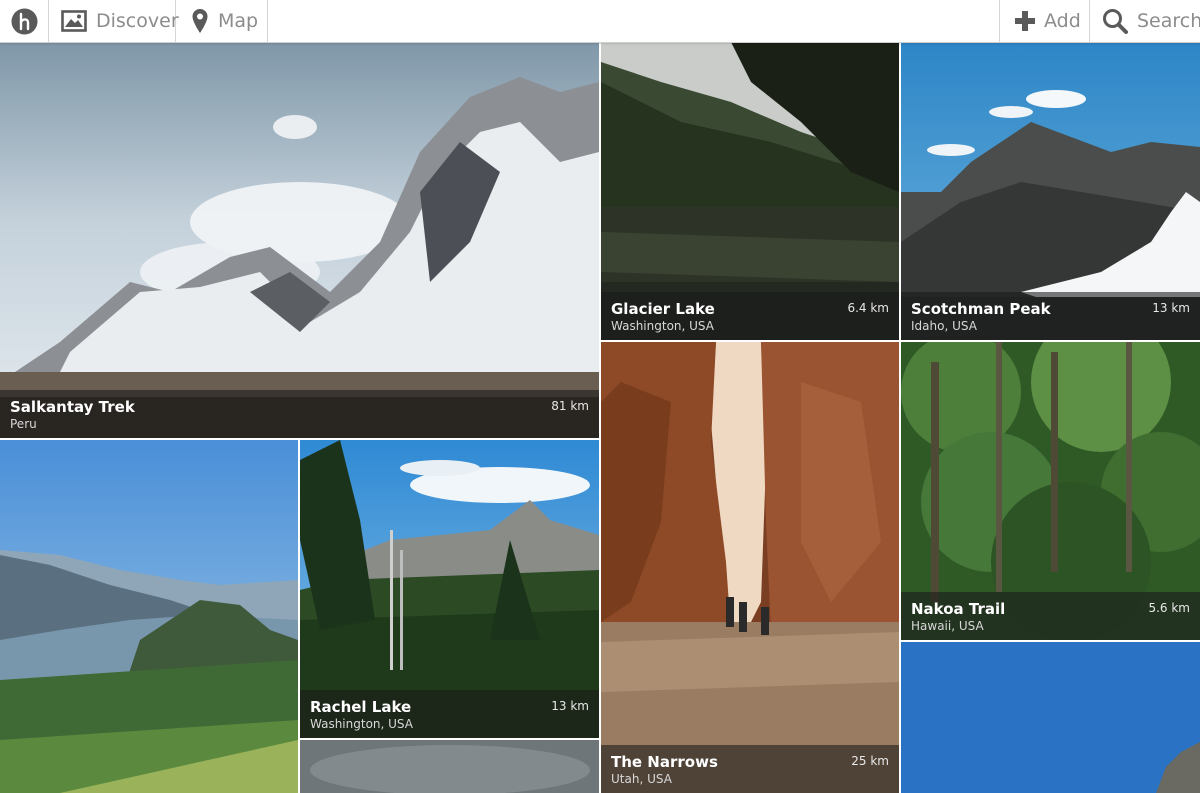 The width and height of the screenshot is (1200, 793). Describe the element at coordinates (200, 21) in the screenshot. I see `map-pin-icon` at that location.